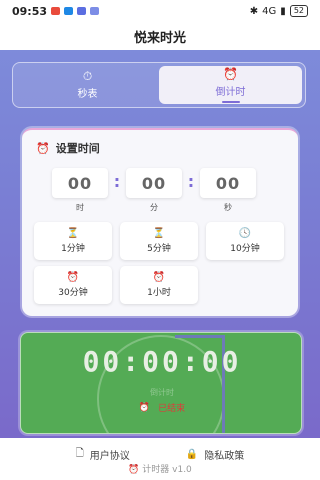 This screenshot has height=480, width=320. Describe the element at coordinates (30, 11) in the screenshot. I see `status-time: 09:53` at that location.